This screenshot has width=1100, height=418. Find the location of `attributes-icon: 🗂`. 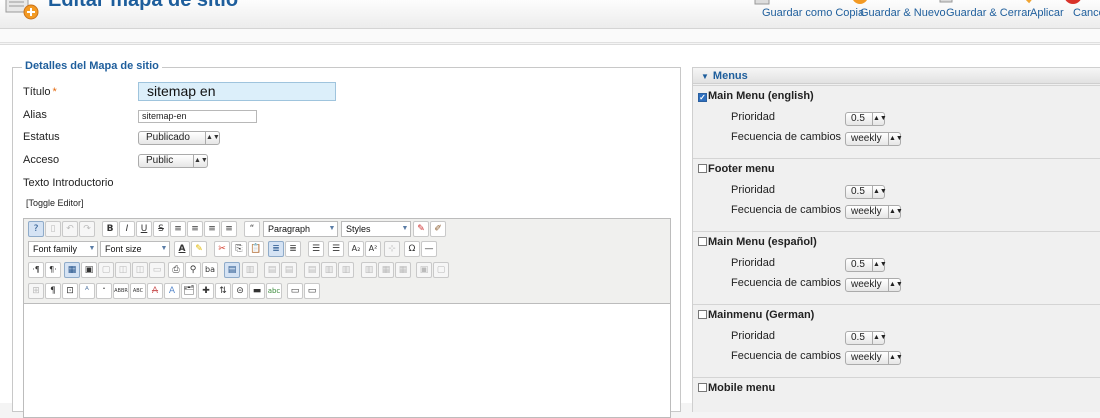

attributes-icon: 🗂 is located at coordinates (189, 291).